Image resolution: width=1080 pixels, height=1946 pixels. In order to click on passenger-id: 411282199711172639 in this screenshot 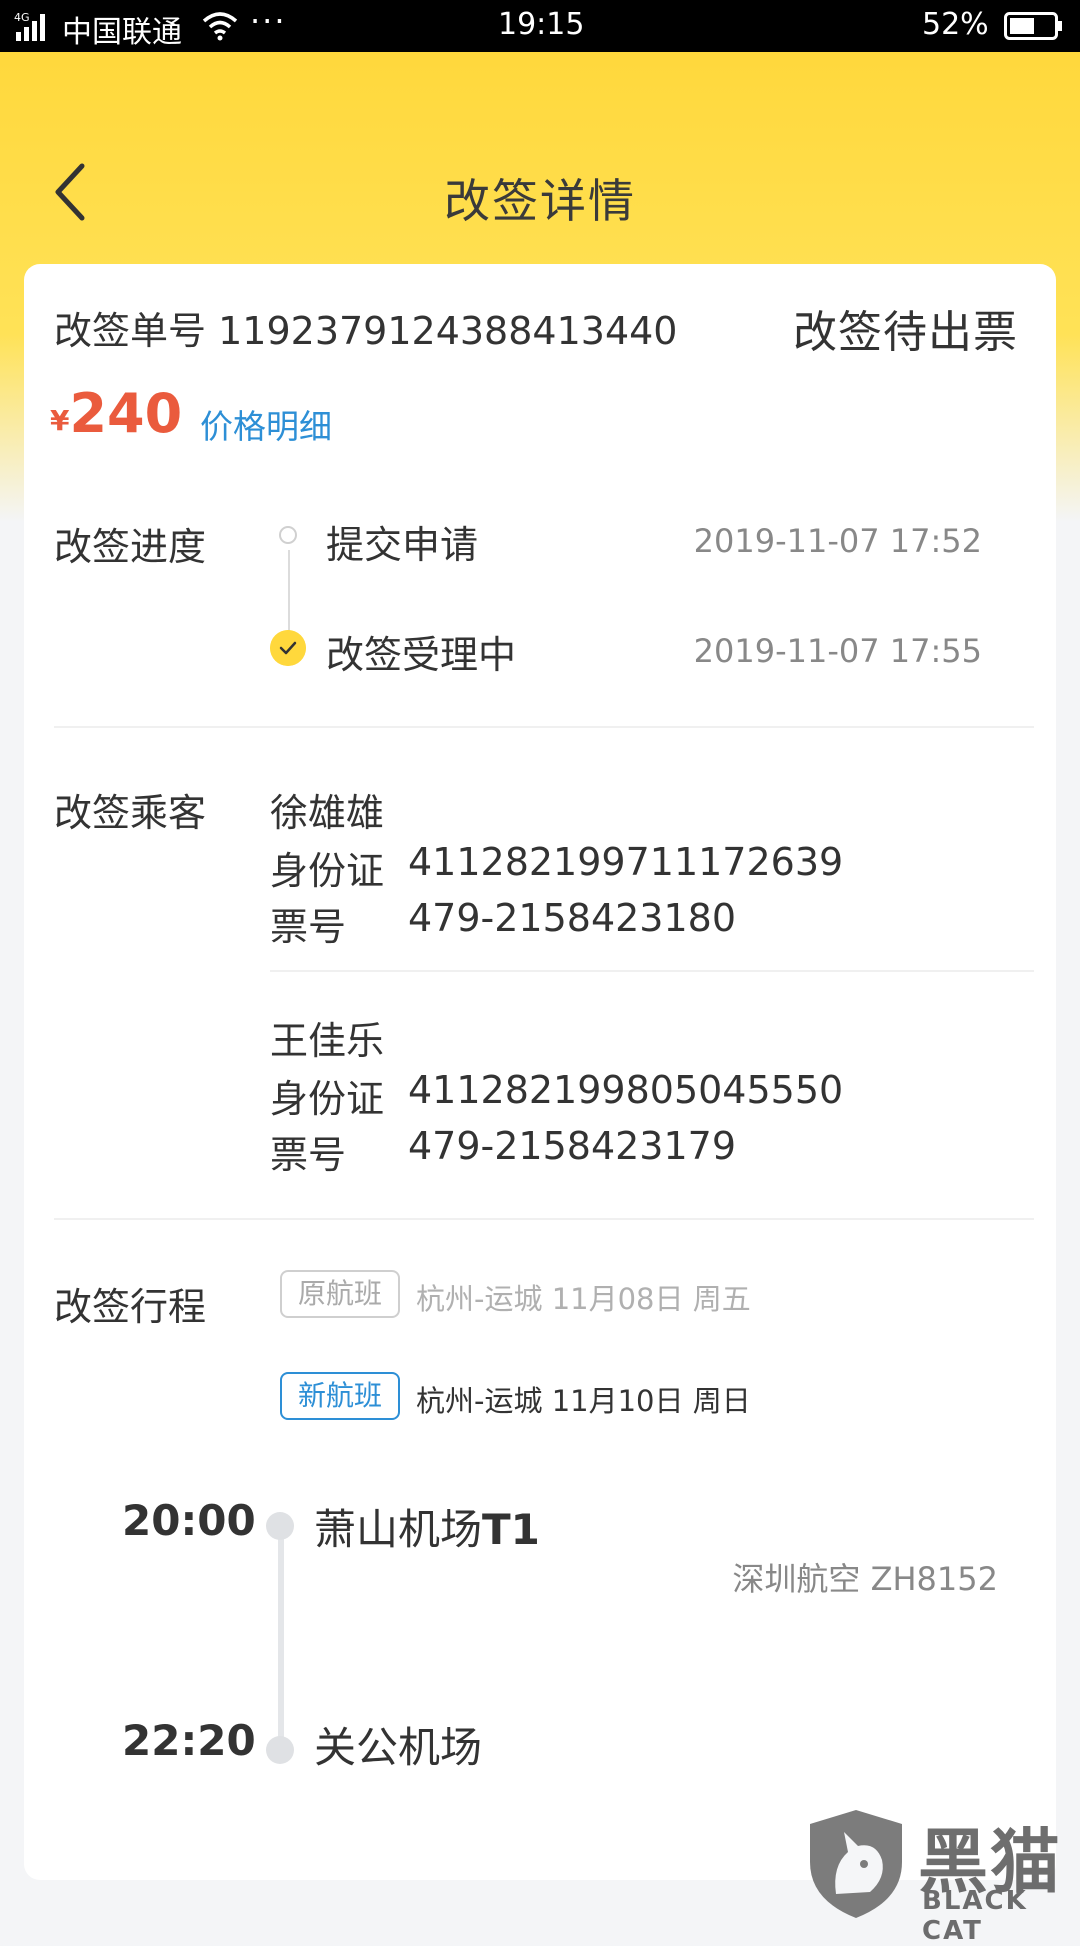, I will do `click(626, 862)`.